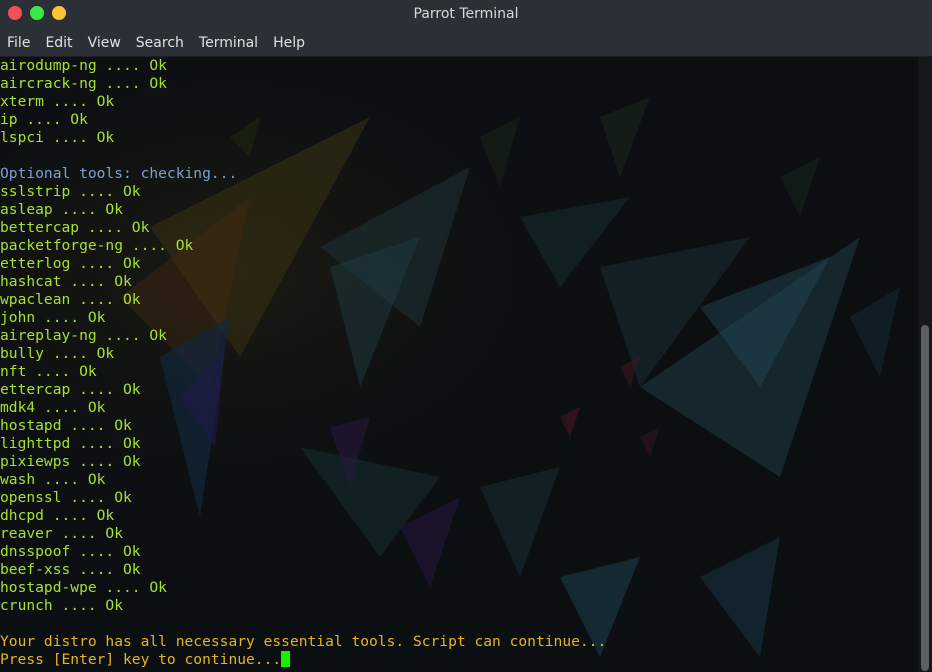 The image size is (932, 672). What do you see at coordinates (303, 318) in the screenshot?
I see `terminal-line: john .... Ok` at bounding box center [303, 318].